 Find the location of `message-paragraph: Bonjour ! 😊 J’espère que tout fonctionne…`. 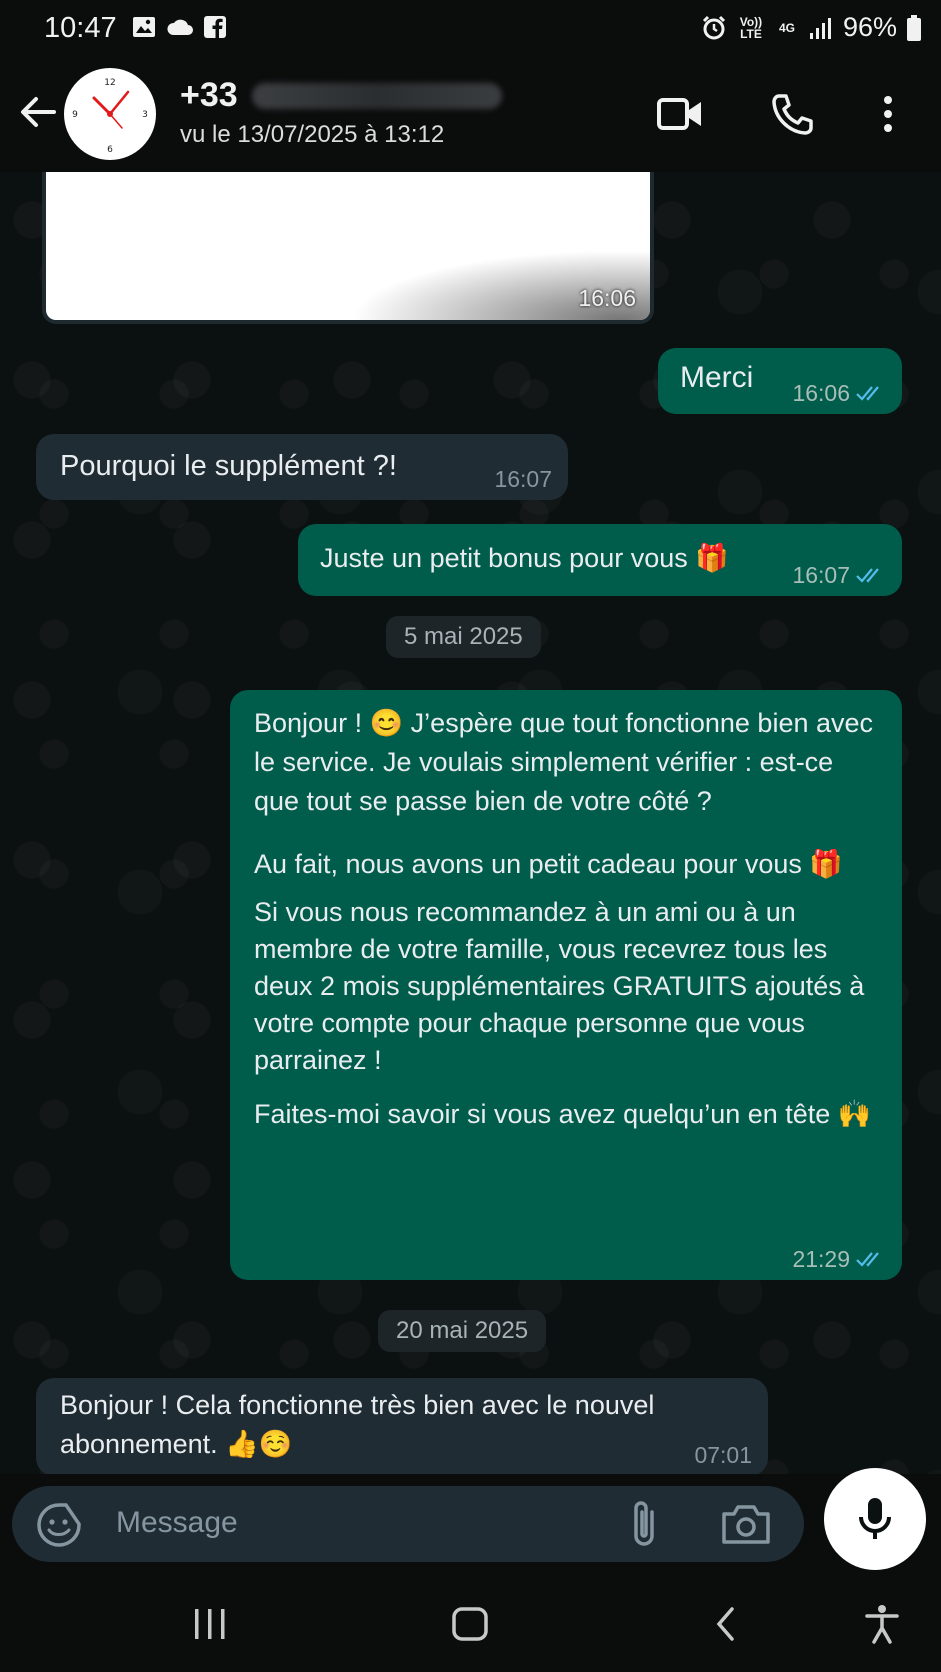

message-paragraph: Bonjour ! 😊 J’espère que tout fonctionne… is located at coordinates (564, 762).